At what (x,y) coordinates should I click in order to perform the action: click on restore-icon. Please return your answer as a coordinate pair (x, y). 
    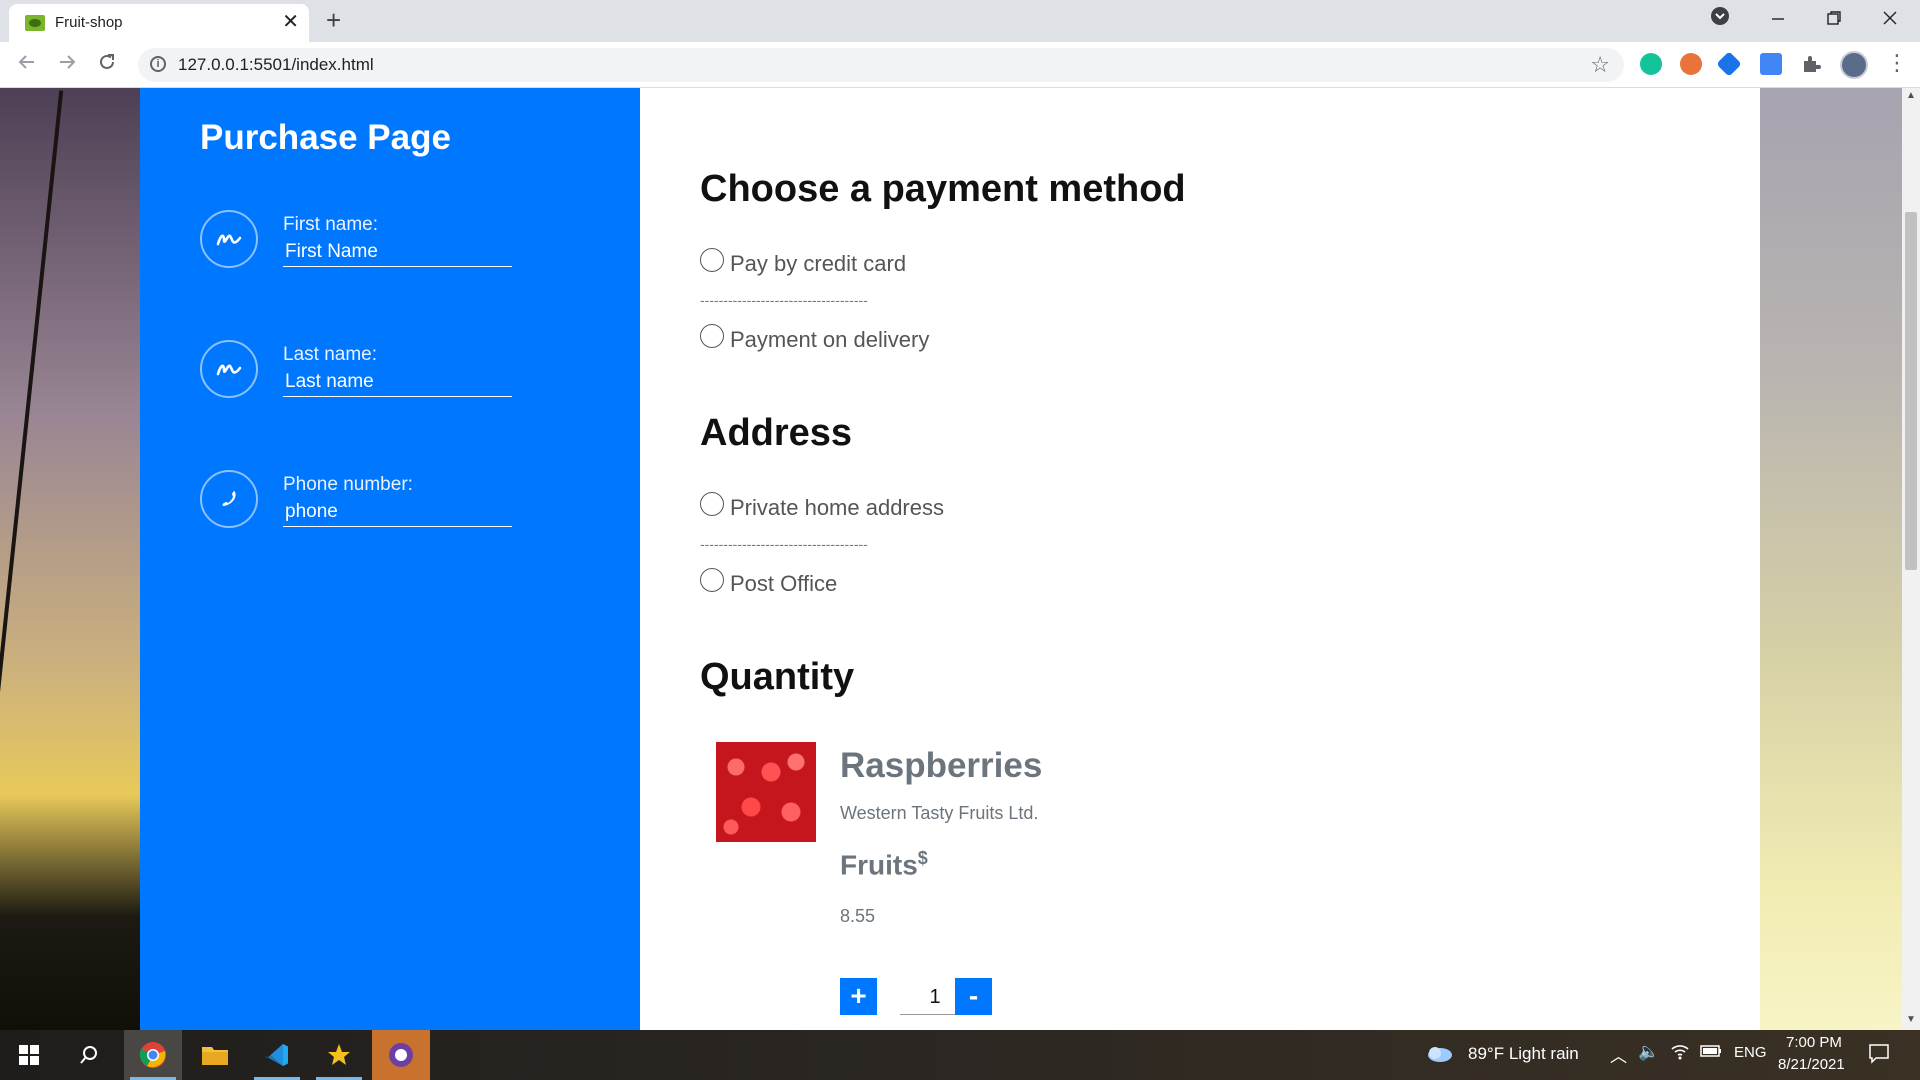
    Looking at the image, I should click on (1834, 20).